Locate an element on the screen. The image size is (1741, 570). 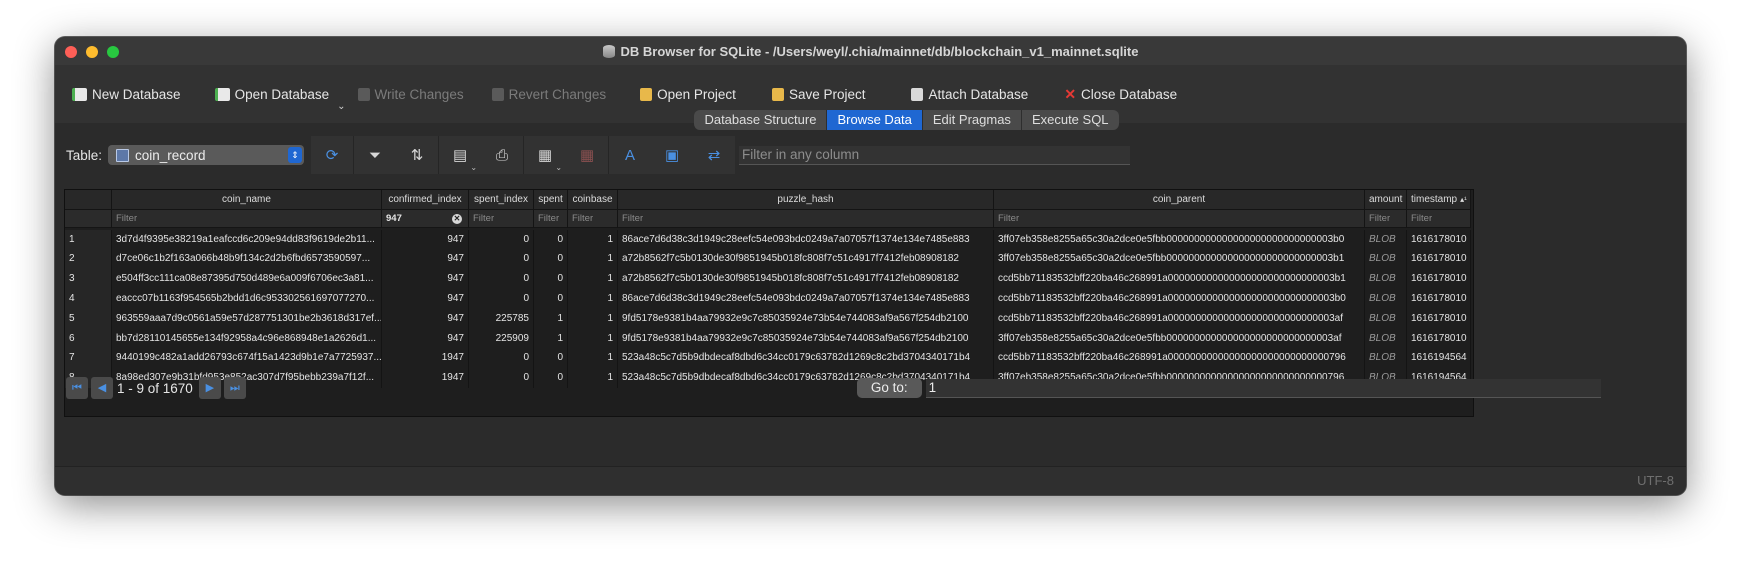
column-header-timestamp: timestamp ▴¹ is located at coordinates (1439, 200).